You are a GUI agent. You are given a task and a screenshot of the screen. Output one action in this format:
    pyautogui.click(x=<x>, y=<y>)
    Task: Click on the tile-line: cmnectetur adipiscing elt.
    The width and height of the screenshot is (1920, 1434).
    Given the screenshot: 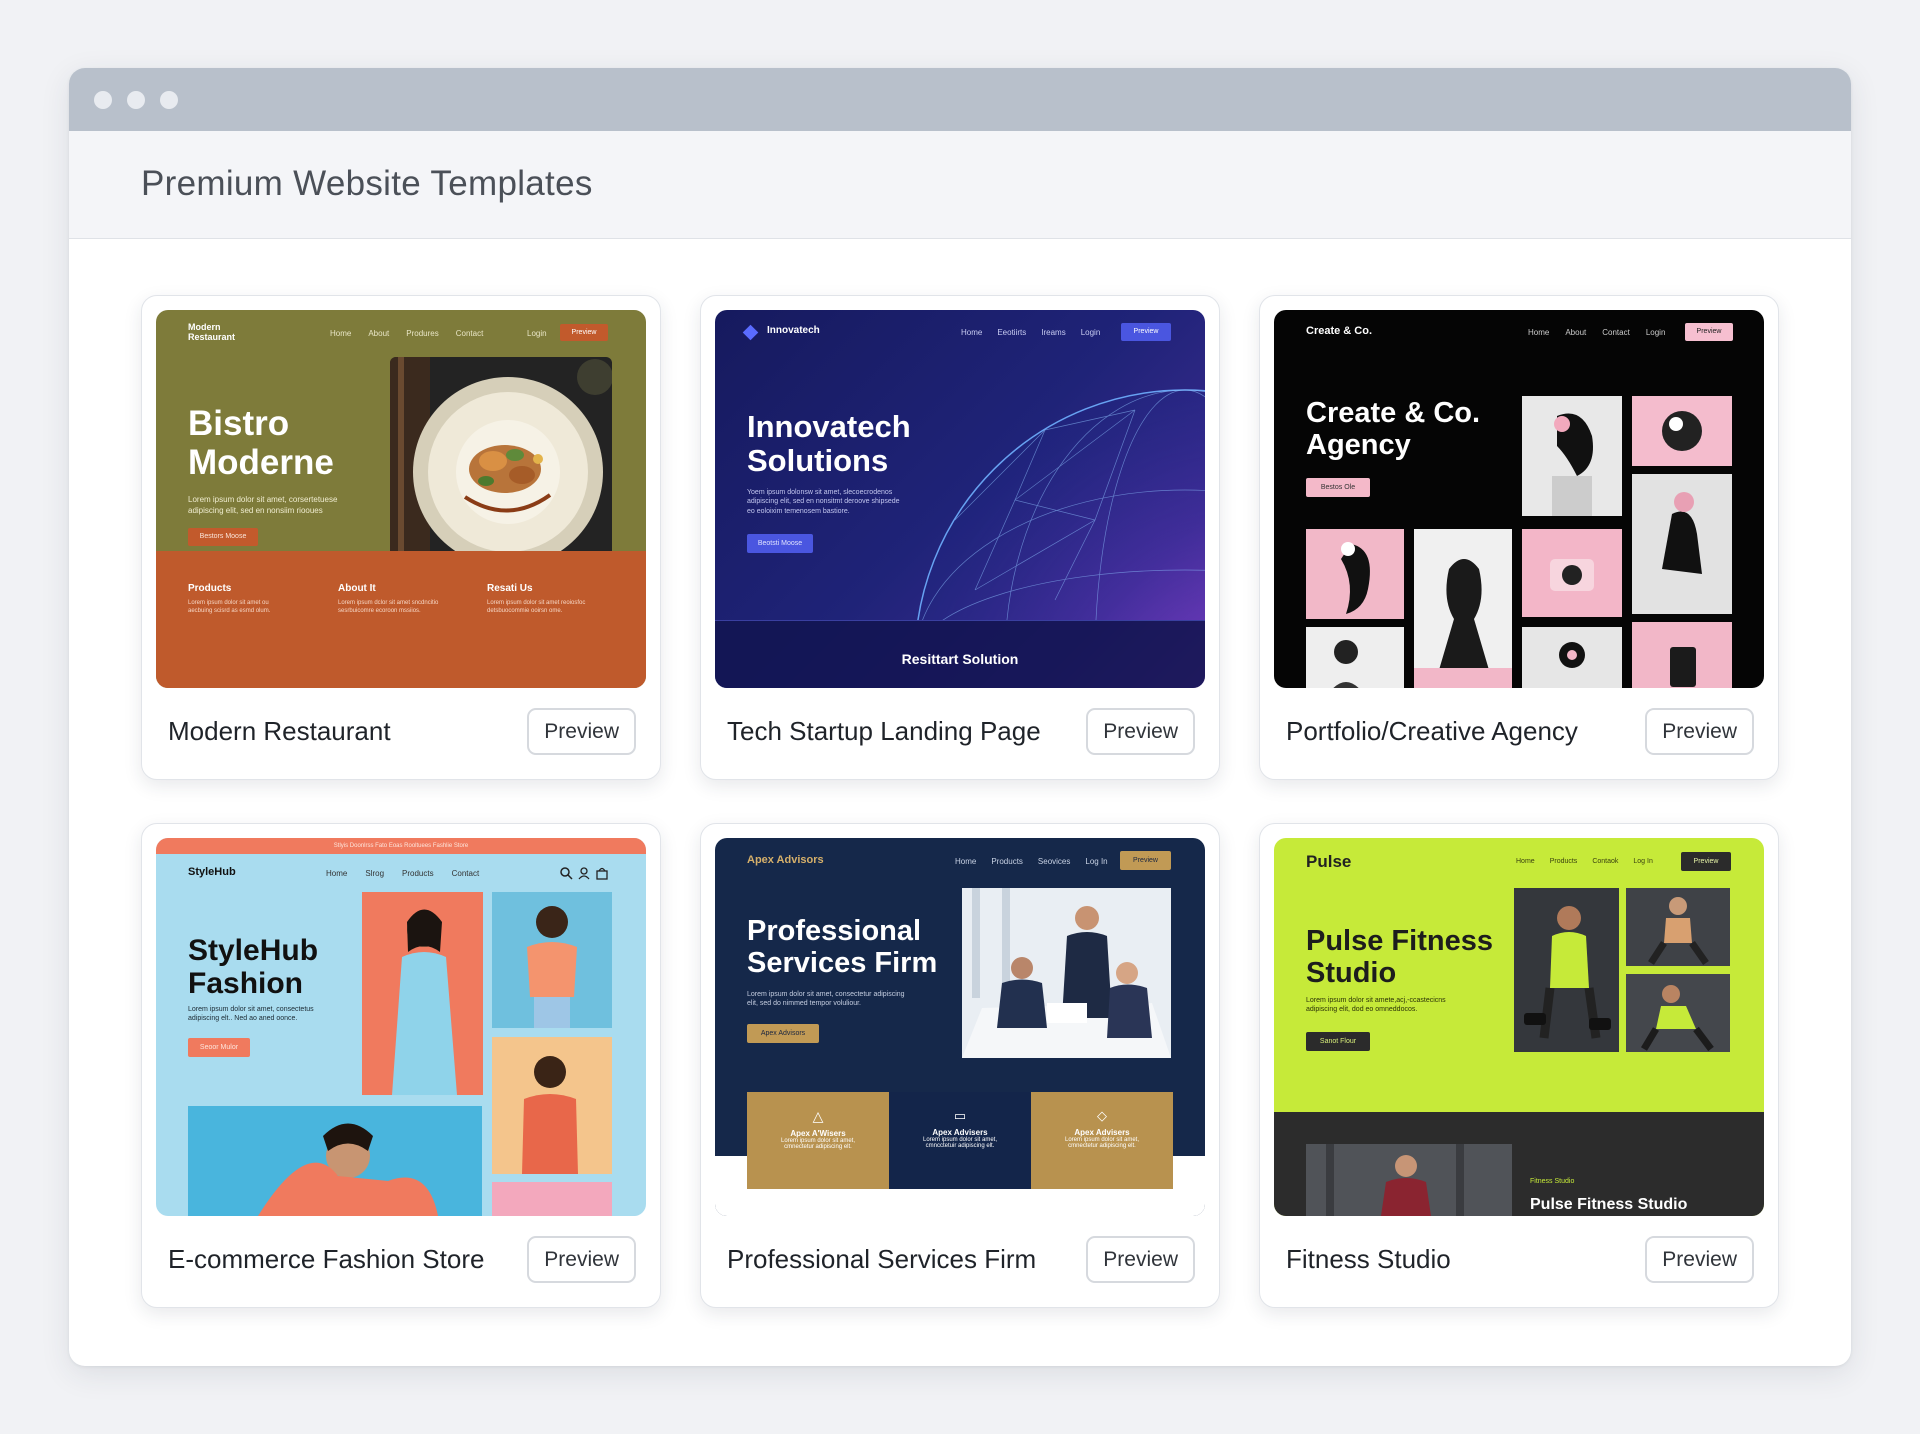 What is the action you would take?
    pyautogui.click(x=1102, y=1146)
    